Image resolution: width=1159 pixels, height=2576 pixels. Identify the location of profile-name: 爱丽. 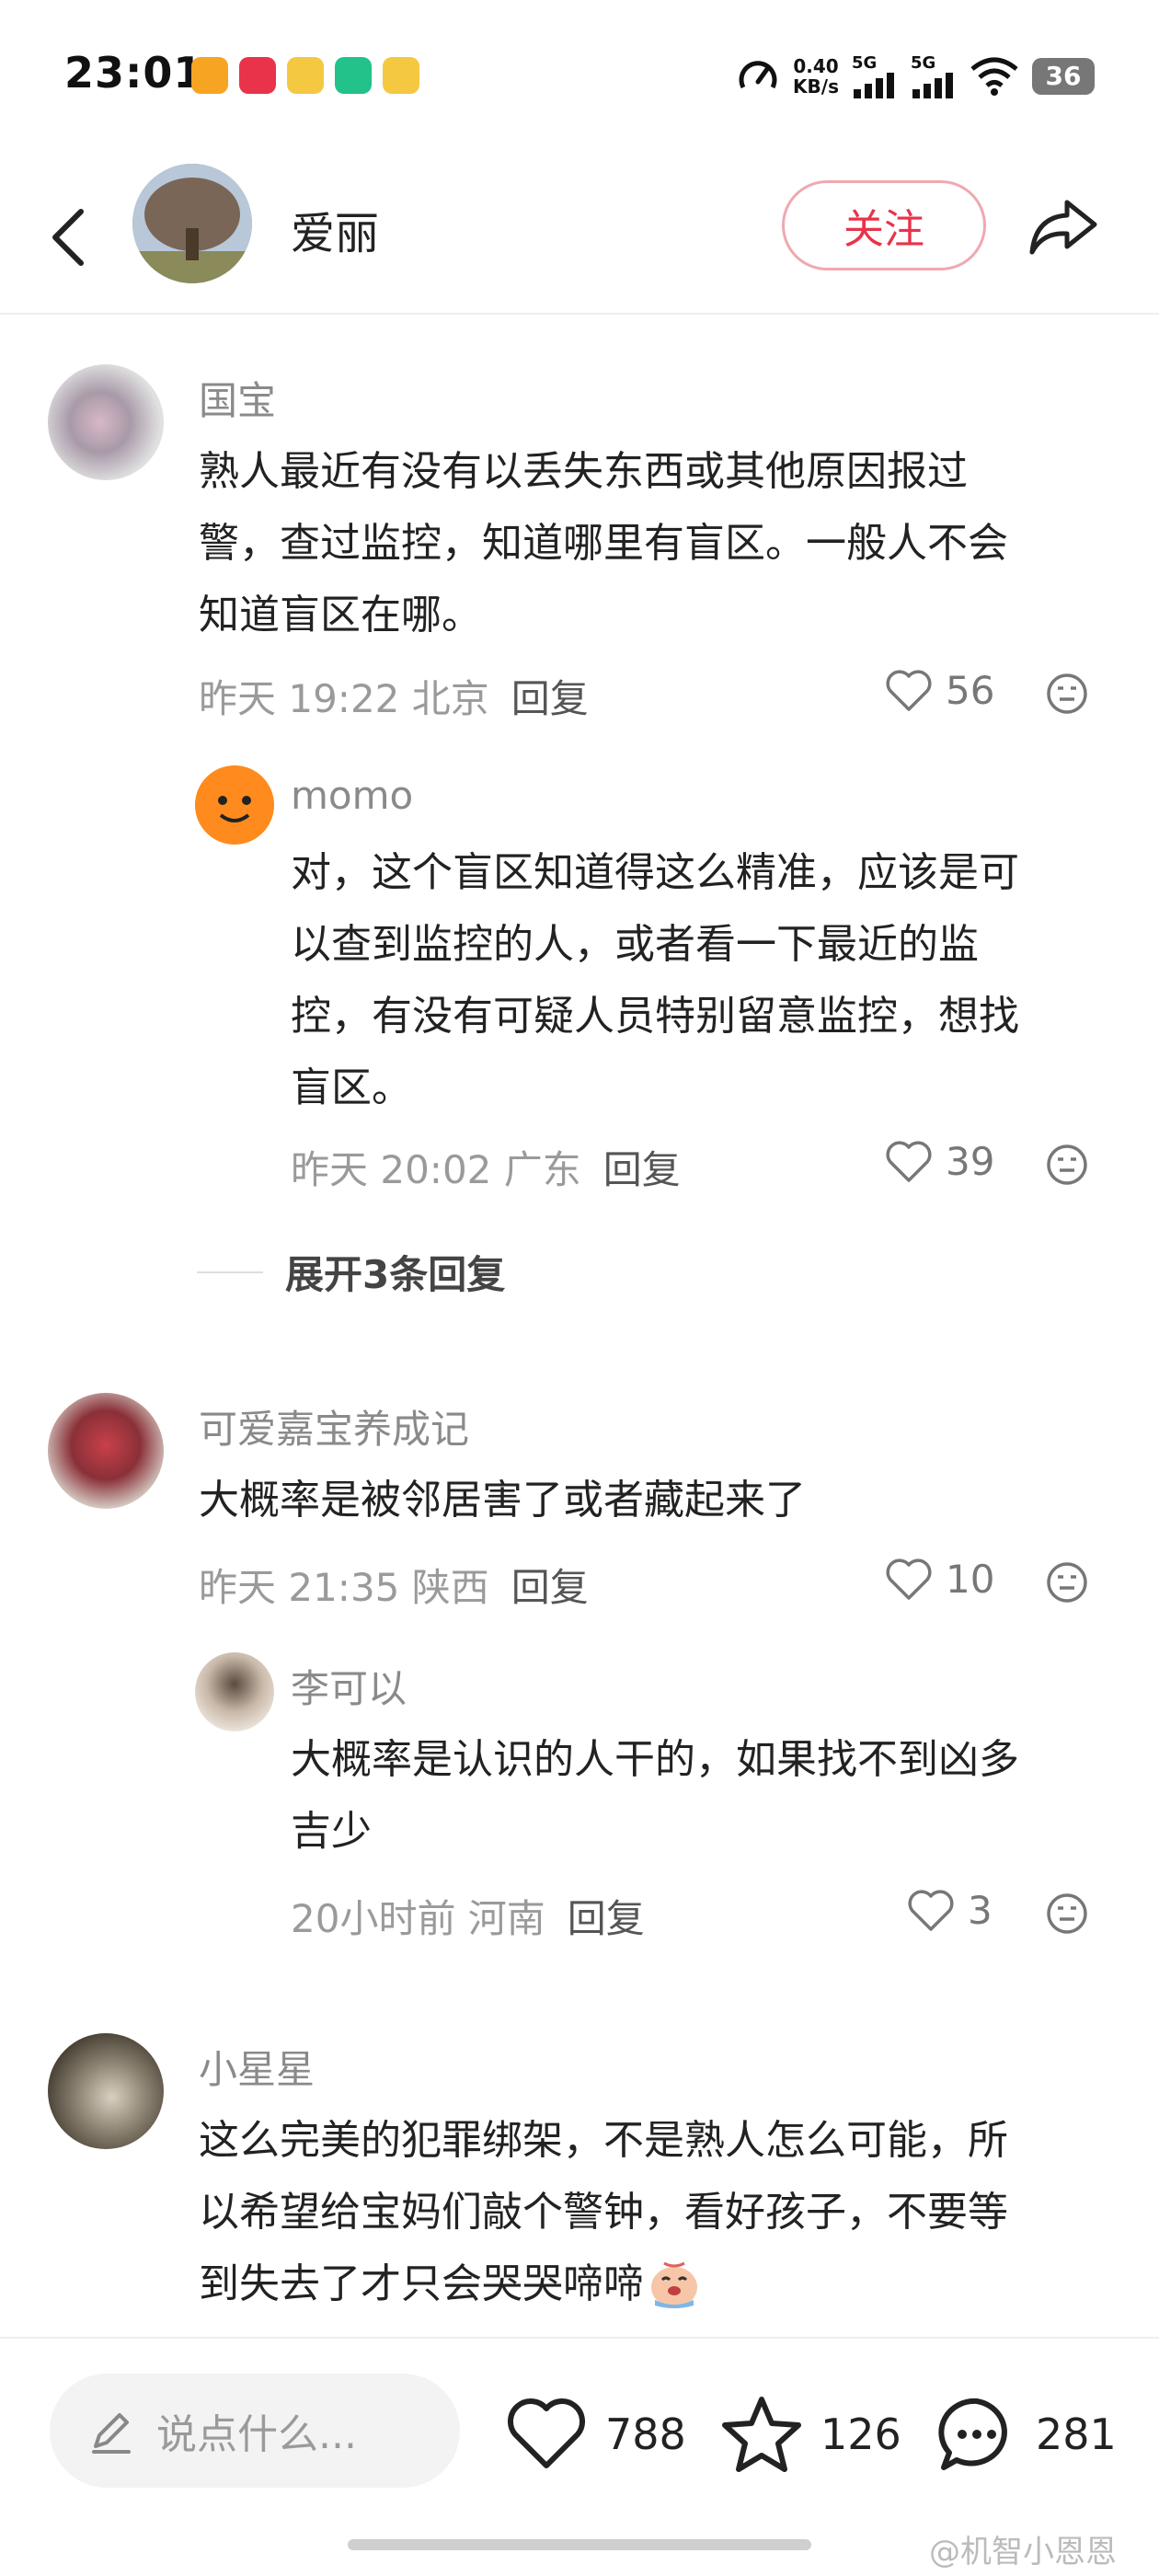
(335, 229).